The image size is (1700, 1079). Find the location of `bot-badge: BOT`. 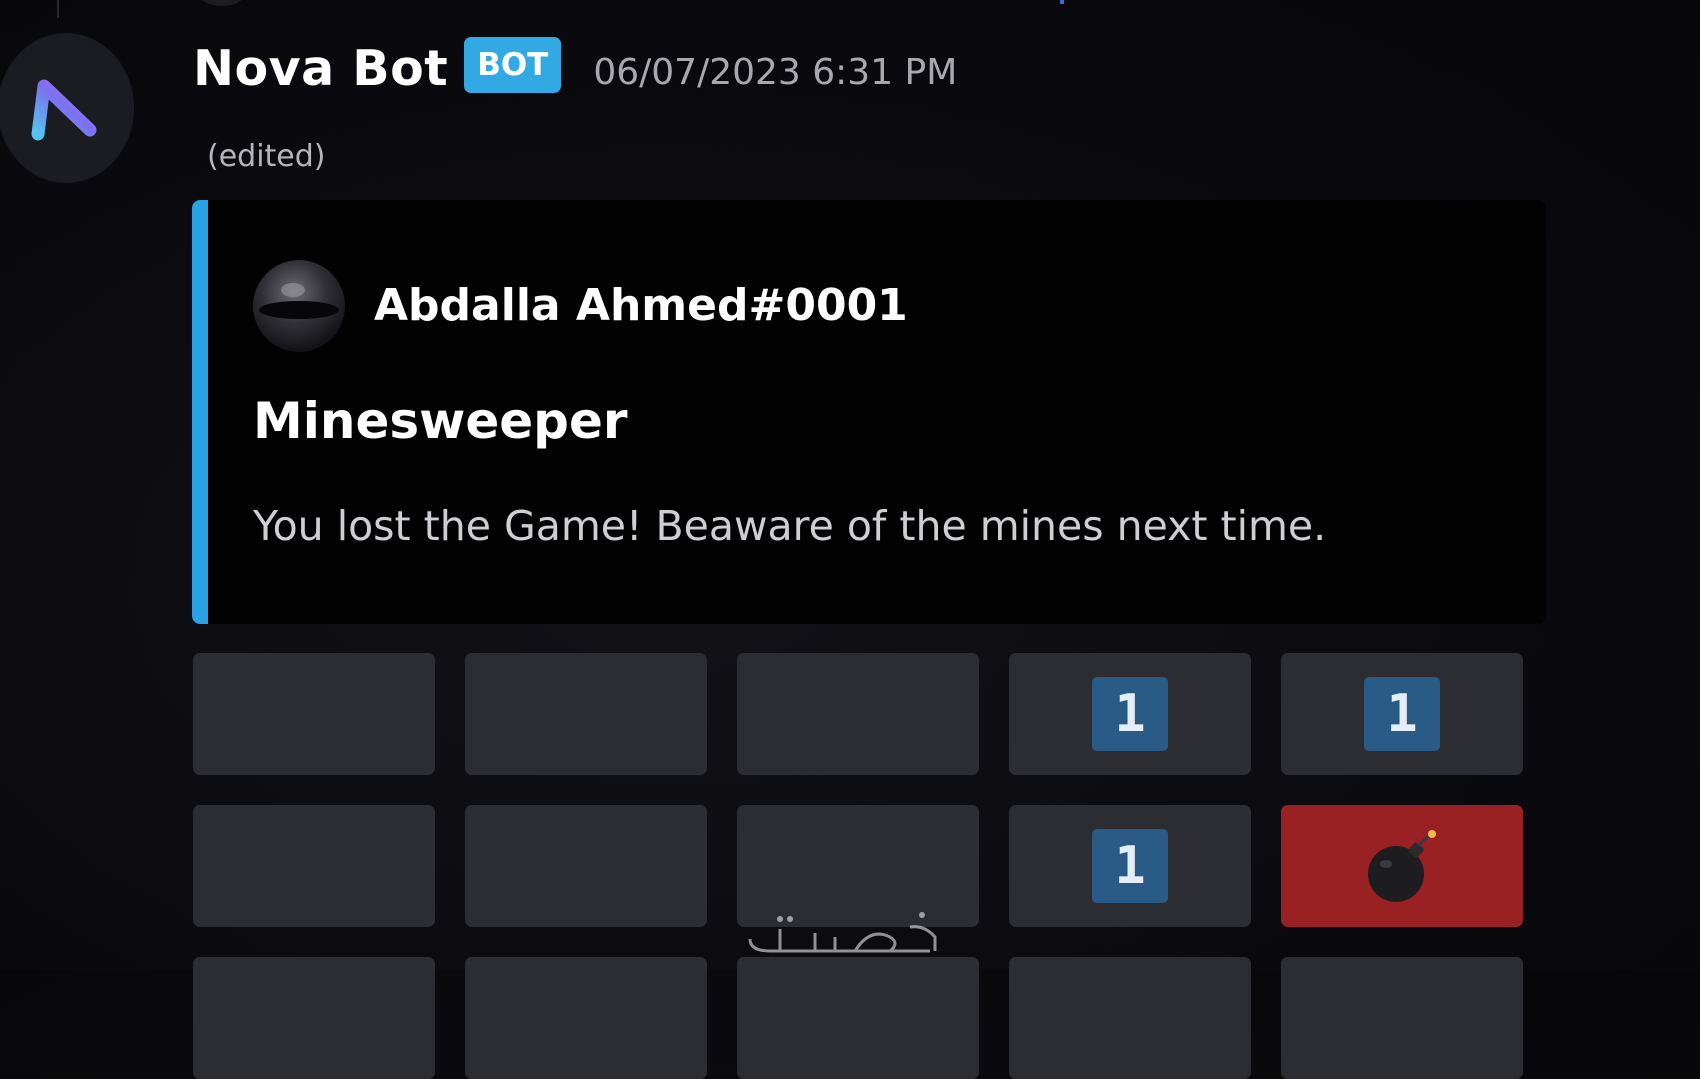

bot-badge: BOT is located at coordinates (513, 65).